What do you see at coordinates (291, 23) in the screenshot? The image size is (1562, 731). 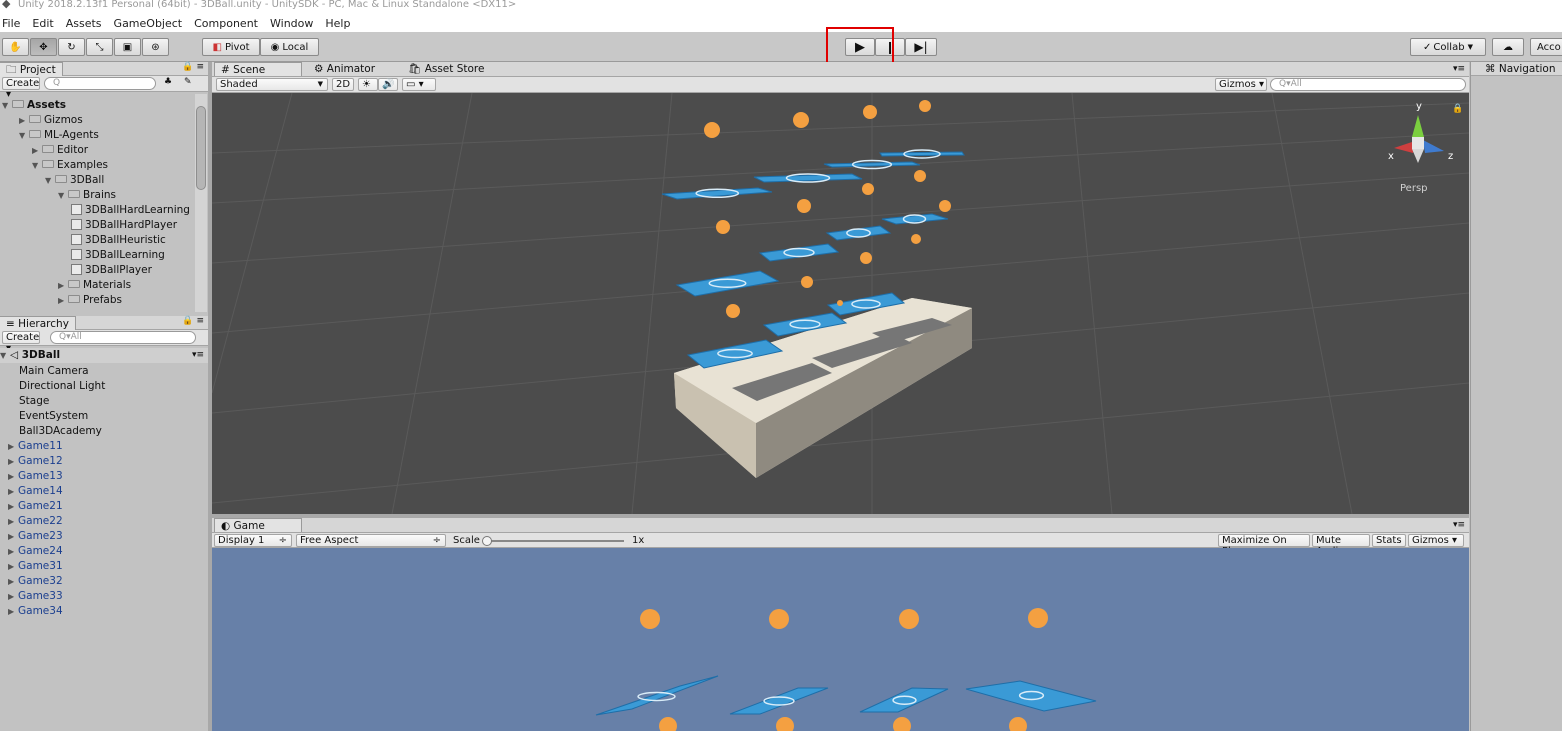 I see `menu-window: Window` at bounding box center [291, 23].